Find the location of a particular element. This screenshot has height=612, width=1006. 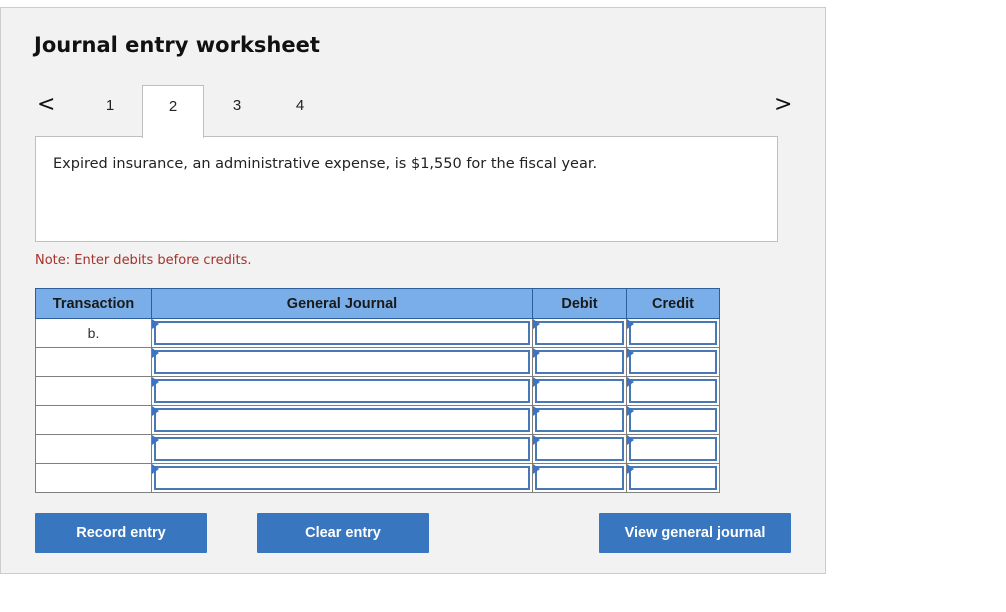

view-general-journal-button: View general journal is located at coordinates (695, 533).